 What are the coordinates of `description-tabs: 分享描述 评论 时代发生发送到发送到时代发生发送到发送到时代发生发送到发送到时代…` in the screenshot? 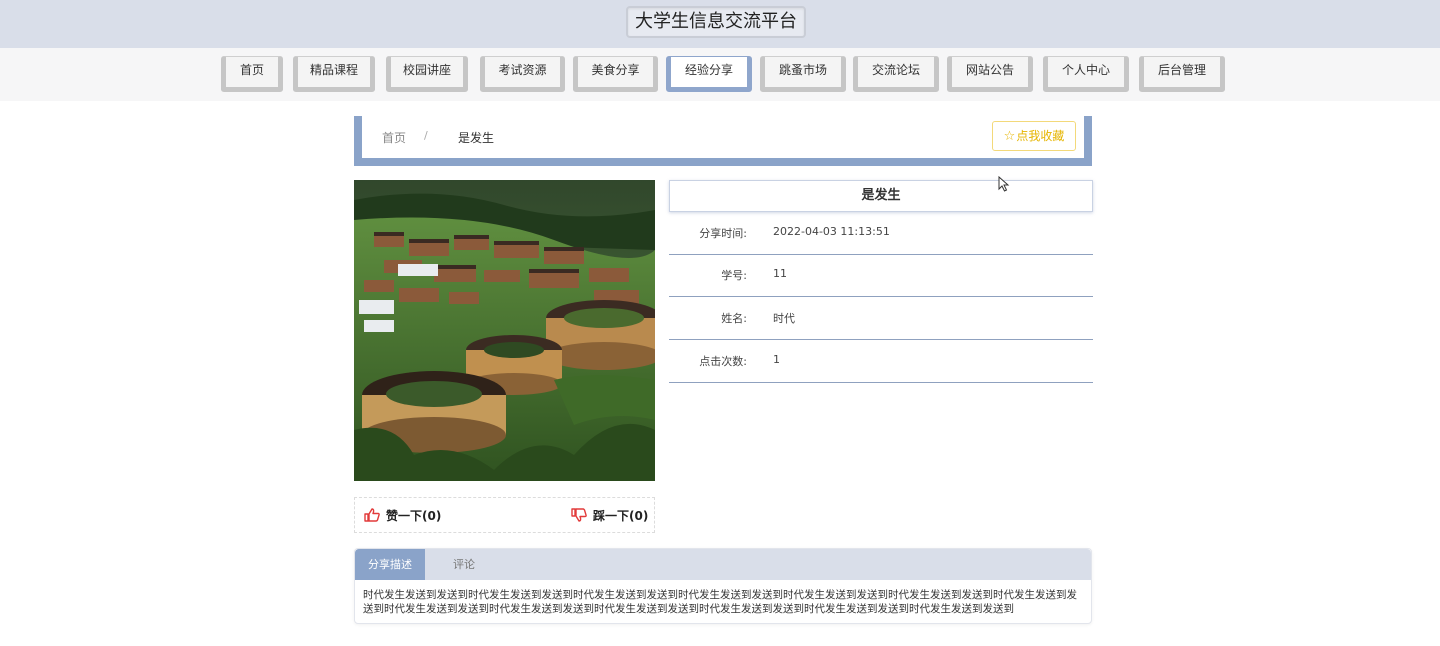 It's located at (723, 586).